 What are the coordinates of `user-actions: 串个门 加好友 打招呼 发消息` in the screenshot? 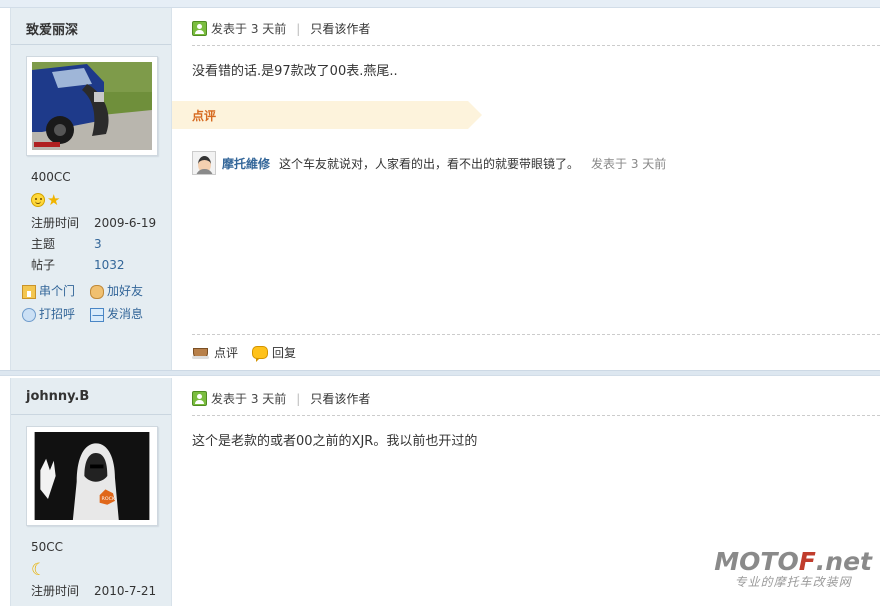 It's located at (97, 303).